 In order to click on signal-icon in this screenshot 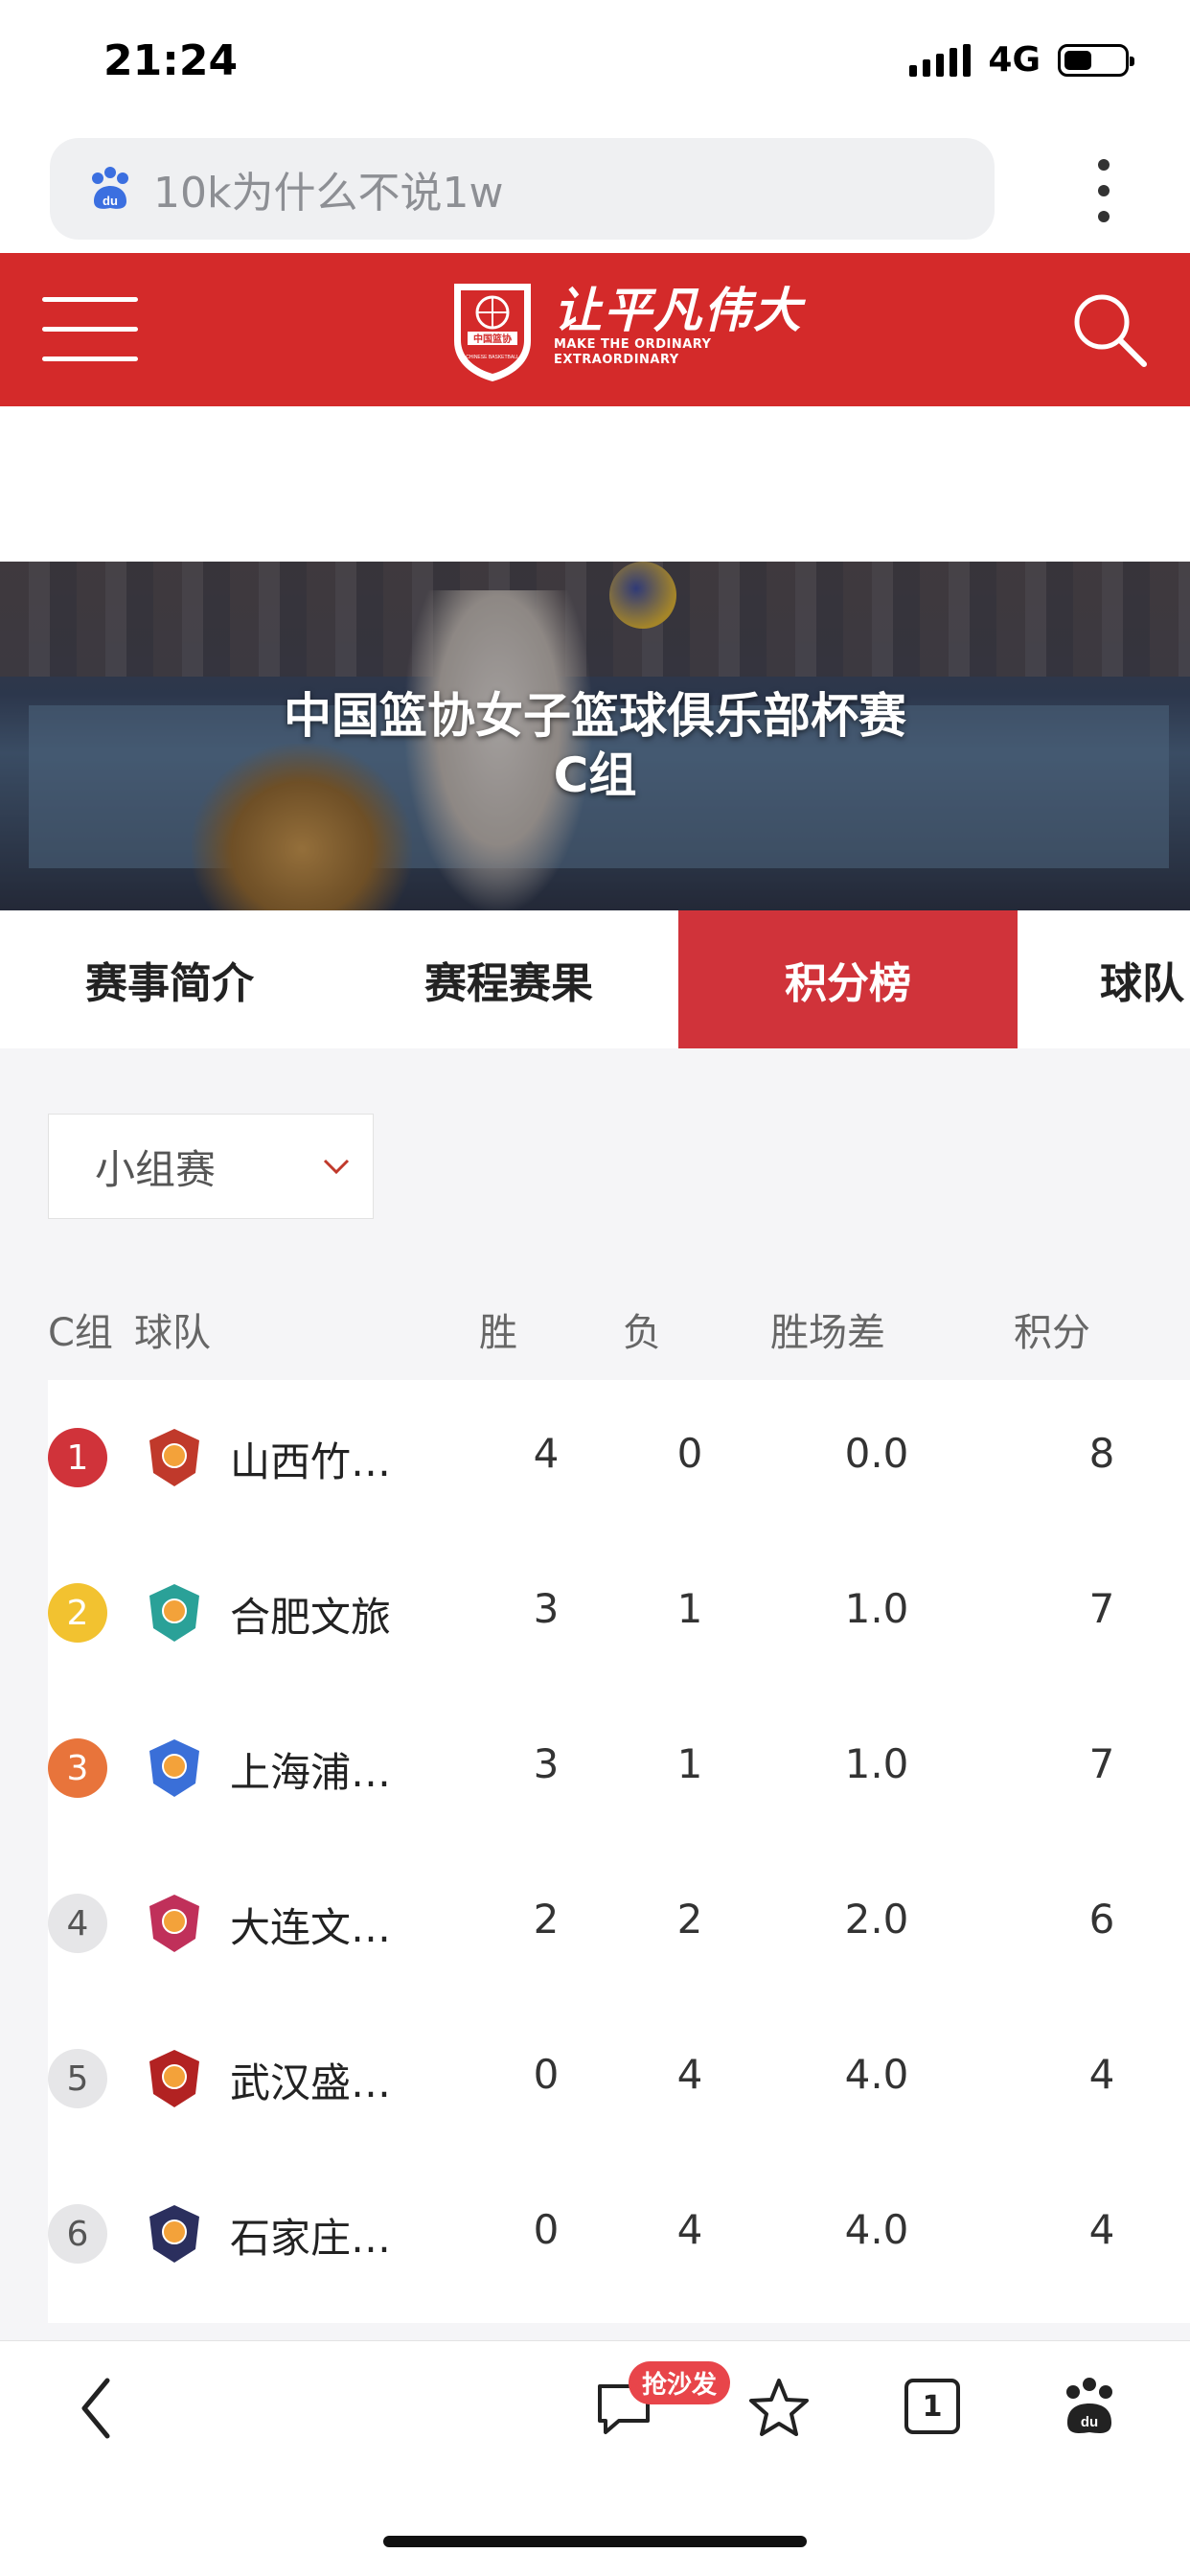, I will do `click(941, 60)`.